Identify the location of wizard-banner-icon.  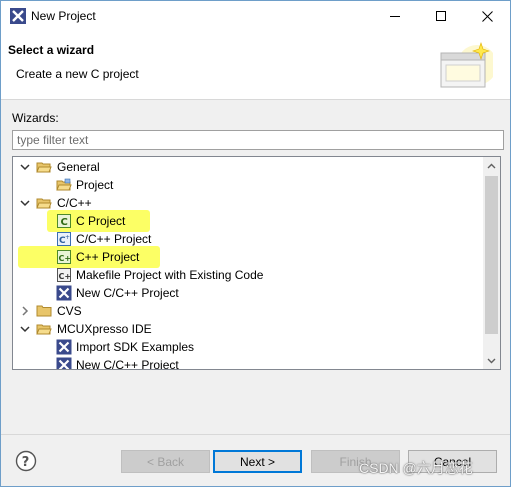
(466, 65).